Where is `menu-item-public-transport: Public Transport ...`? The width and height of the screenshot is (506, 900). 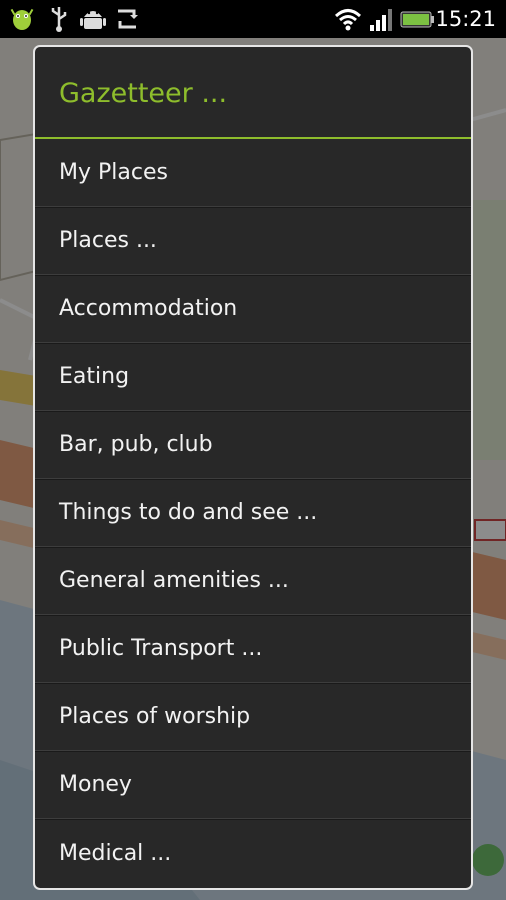
menu-item-public-transport: Public Transport ... is located at coordinates (253, 649).